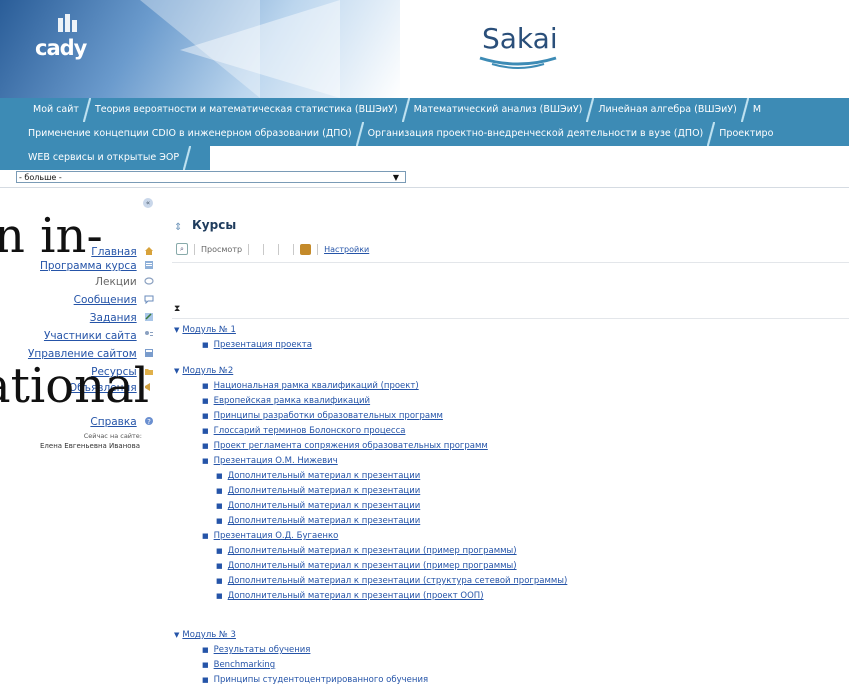 The image size is (849, 686). Describe the element at coordinates (209, 330) in the screenshot. I see `module-title: Модуль № 1` at that location.